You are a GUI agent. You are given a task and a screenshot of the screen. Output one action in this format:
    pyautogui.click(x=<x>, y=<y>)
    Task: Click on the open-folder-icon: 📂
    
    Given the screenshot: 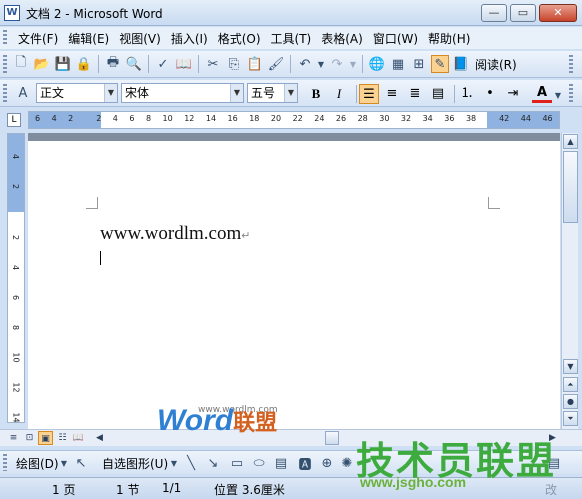 What is the action you would take?
    pyautogui.click(x=42, y=64)
    